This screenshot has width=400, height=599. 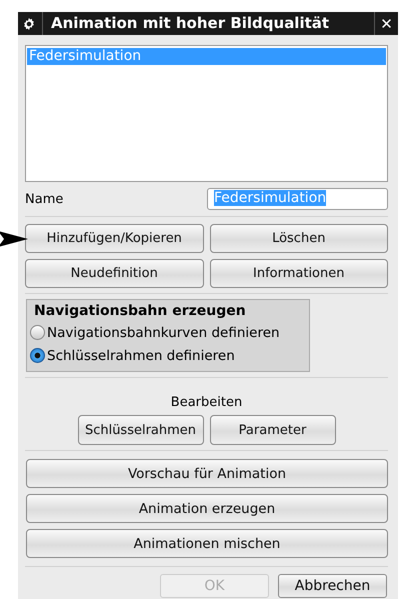 What do you see at coordinates (207, 543) in the screenshot?
I see `wide-button: Animationen mischen` at bounding box center [207, 543].